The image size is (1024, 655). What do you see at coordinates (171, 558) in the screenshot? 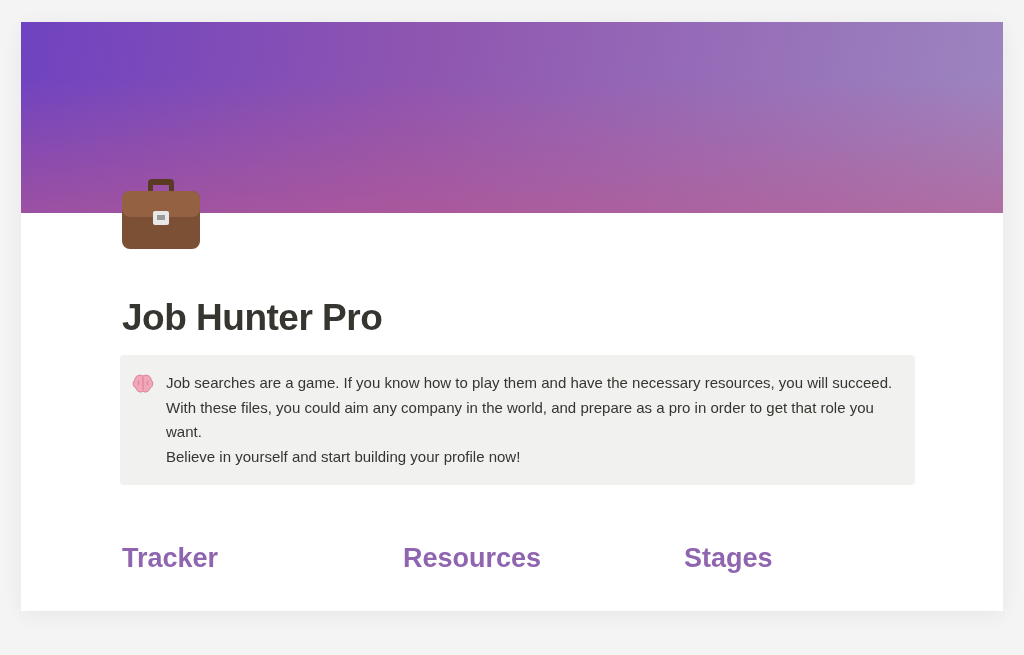
I see `section-heading: Tracker` at bounding box center [171, 558].